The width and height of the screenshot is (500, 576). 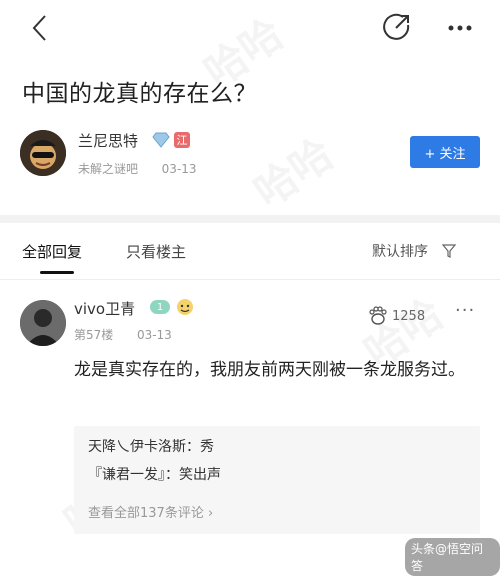 I want to click on sub-comment: 天降乀伊卡洛斯：秀, so click(x=151, y=447).